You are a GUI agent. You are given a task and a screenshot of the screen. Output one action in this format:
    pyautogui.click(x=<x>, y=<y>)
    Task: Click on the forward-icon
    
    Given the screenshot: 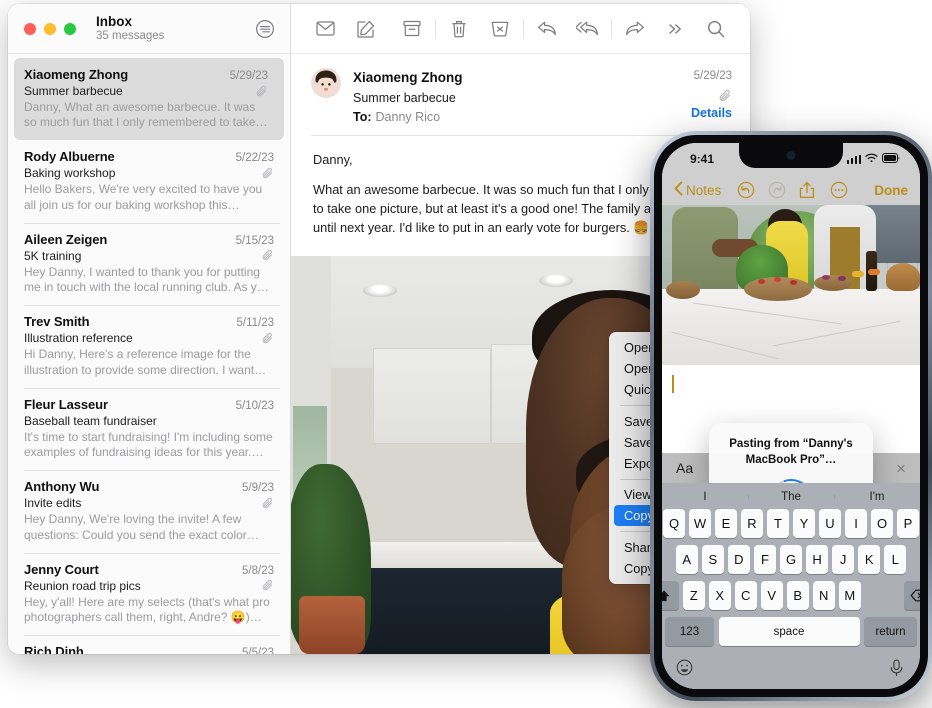 What is the action you would take?
    pyautogui.click(x=635, y=29)
    